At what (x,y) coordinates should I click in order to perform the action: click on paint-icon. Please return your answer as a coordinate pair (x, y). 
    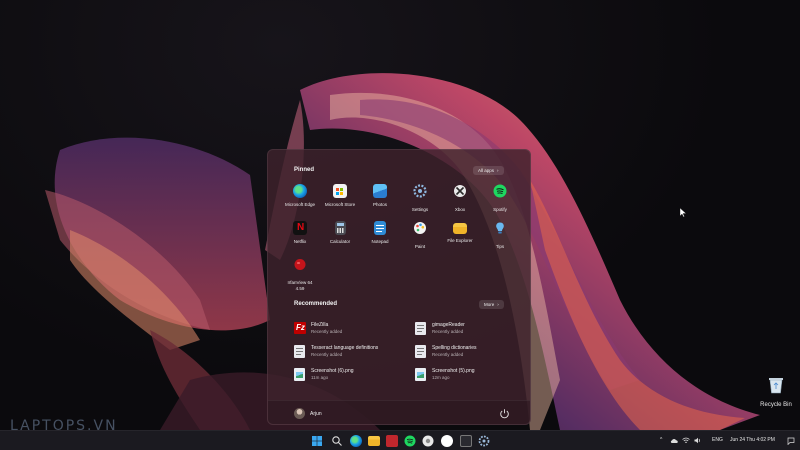
    Looking at the image, I should click on (420, 228).